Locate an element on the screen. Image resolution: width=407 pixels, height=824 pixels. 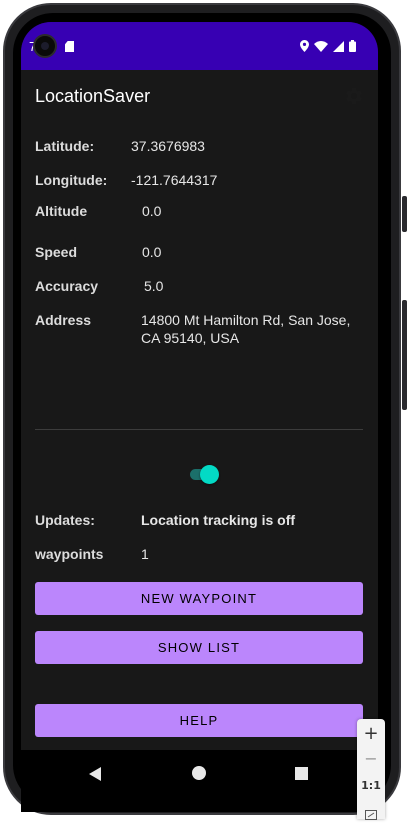
divider is located at coordinates (199, 429).